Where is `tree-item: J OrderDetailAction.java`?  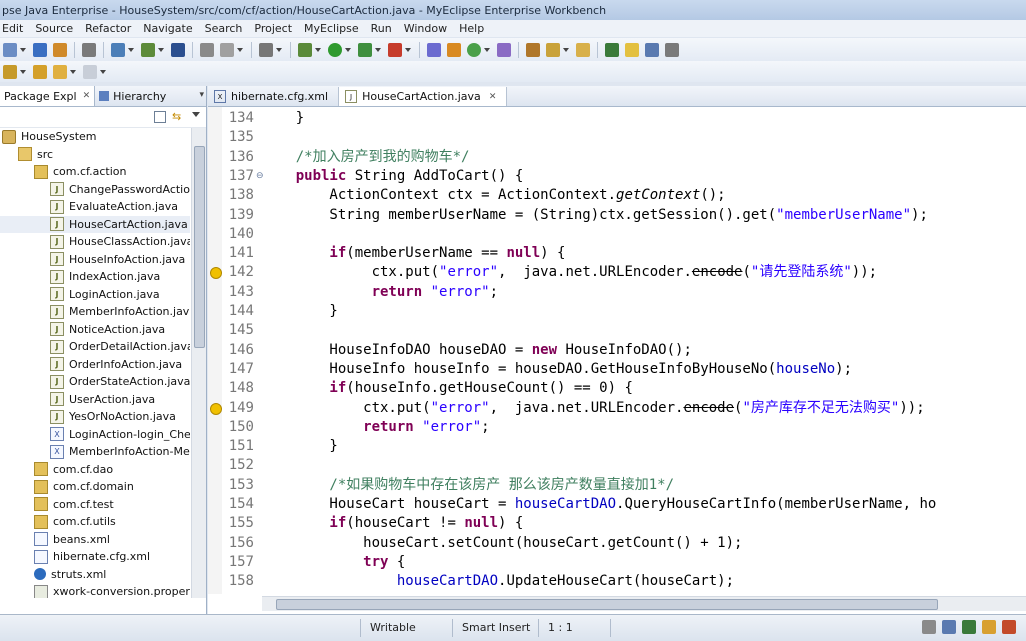
tree-item: J OrderDetailAction.java is located at coordinates (95, 347).